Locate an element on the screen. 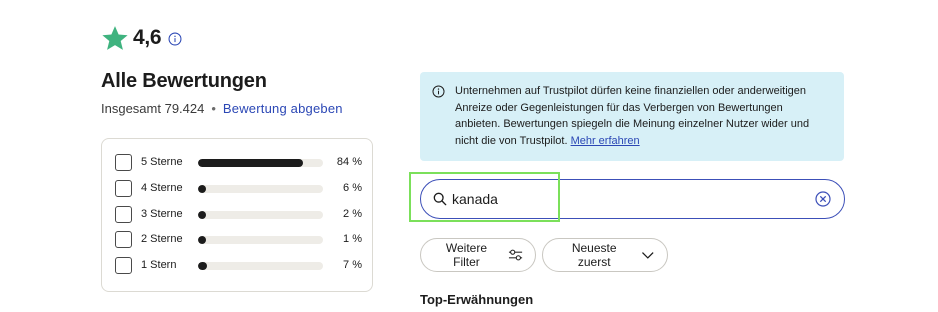 This screenshot has width=938, height=312. sort-dropdown: Neueste zuerst is located at coordinates (605, 255).